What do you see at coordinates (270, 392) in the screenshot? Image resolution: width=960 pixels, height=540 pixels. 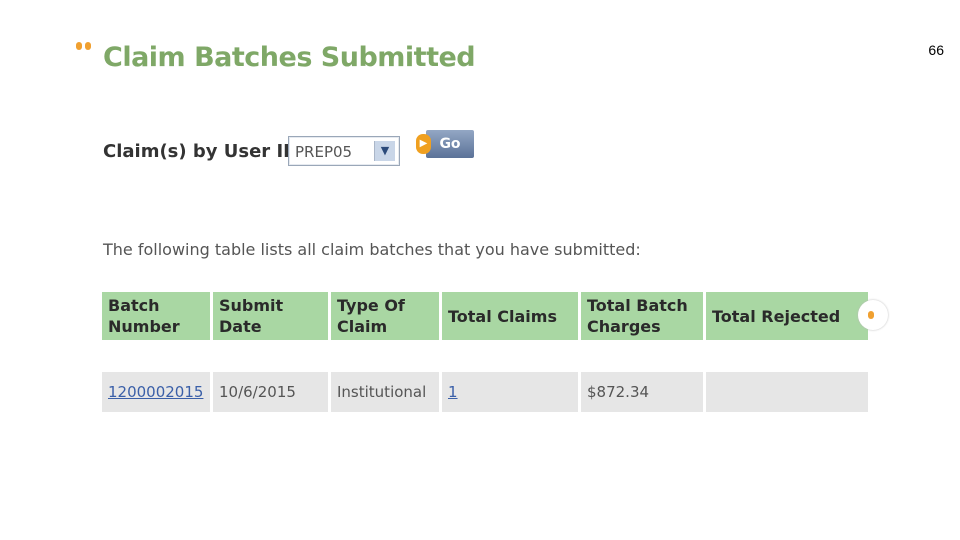 I see `submit-date-cell: 10/6/2015` at bounding box center [270, 392].